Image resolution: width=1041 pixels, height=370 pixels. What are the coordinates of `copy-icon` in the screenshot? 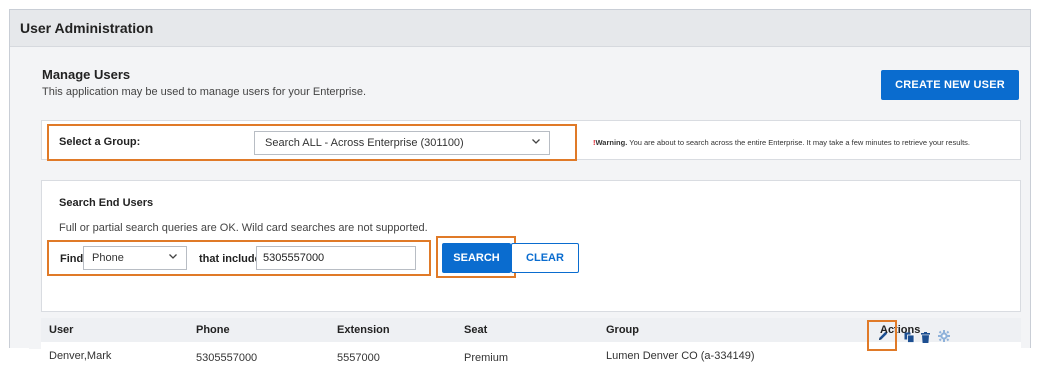 It's located at (909, 336).